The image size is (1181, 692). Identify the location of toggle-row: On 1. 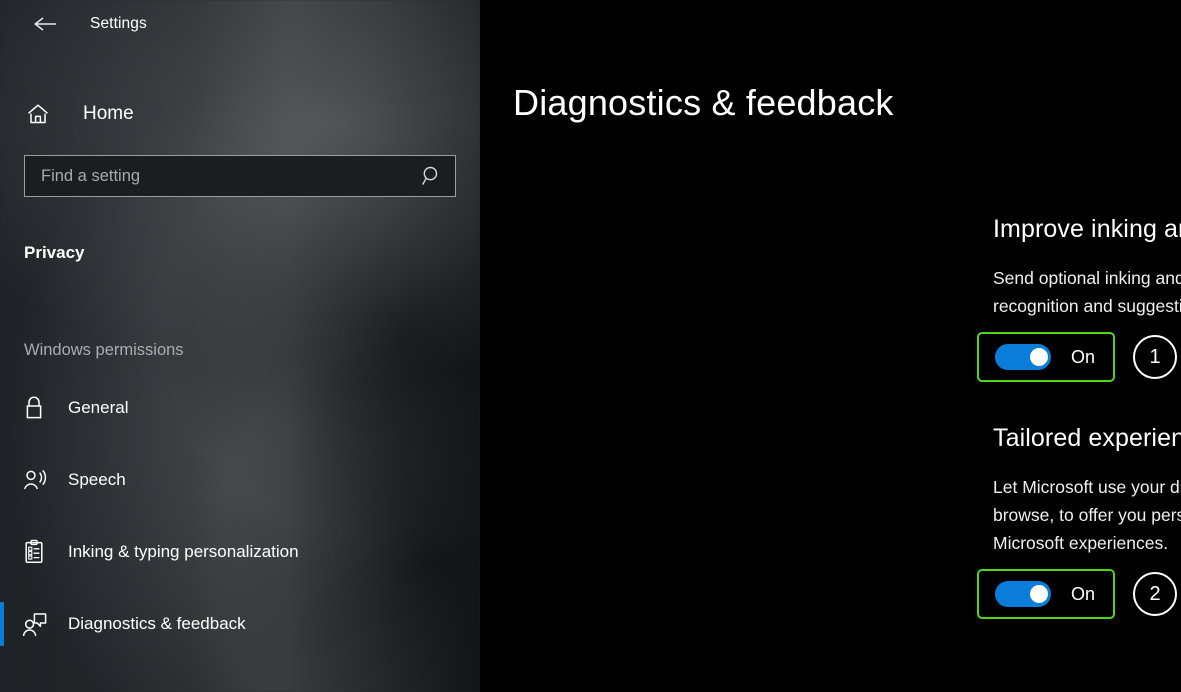
(1079, 357).